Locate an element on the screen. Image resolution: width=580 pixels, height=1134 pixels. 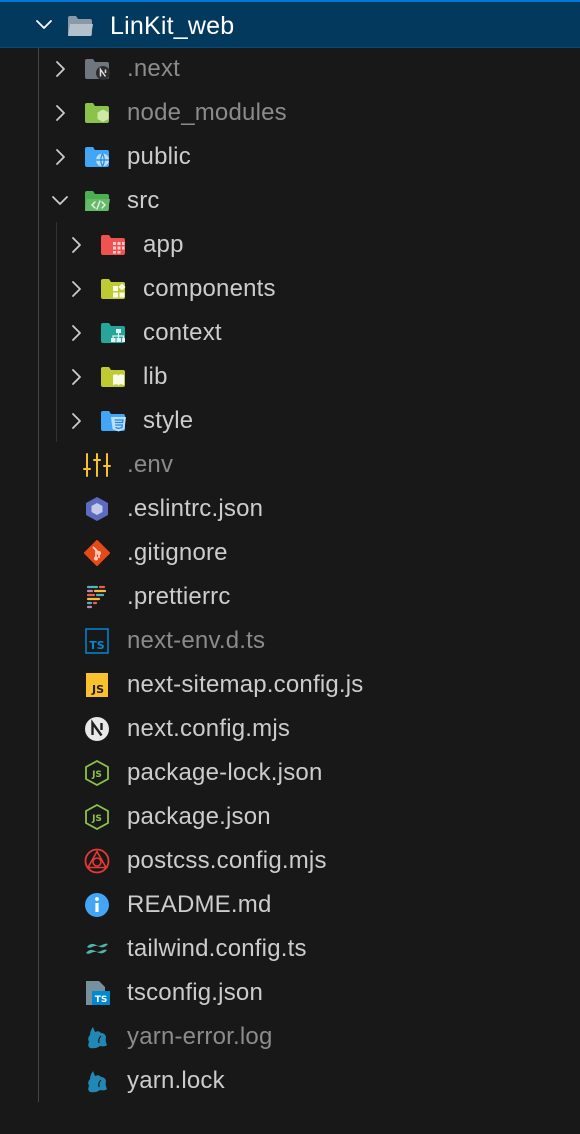
tree-file-item: .env is located at coordinates (290, 465).